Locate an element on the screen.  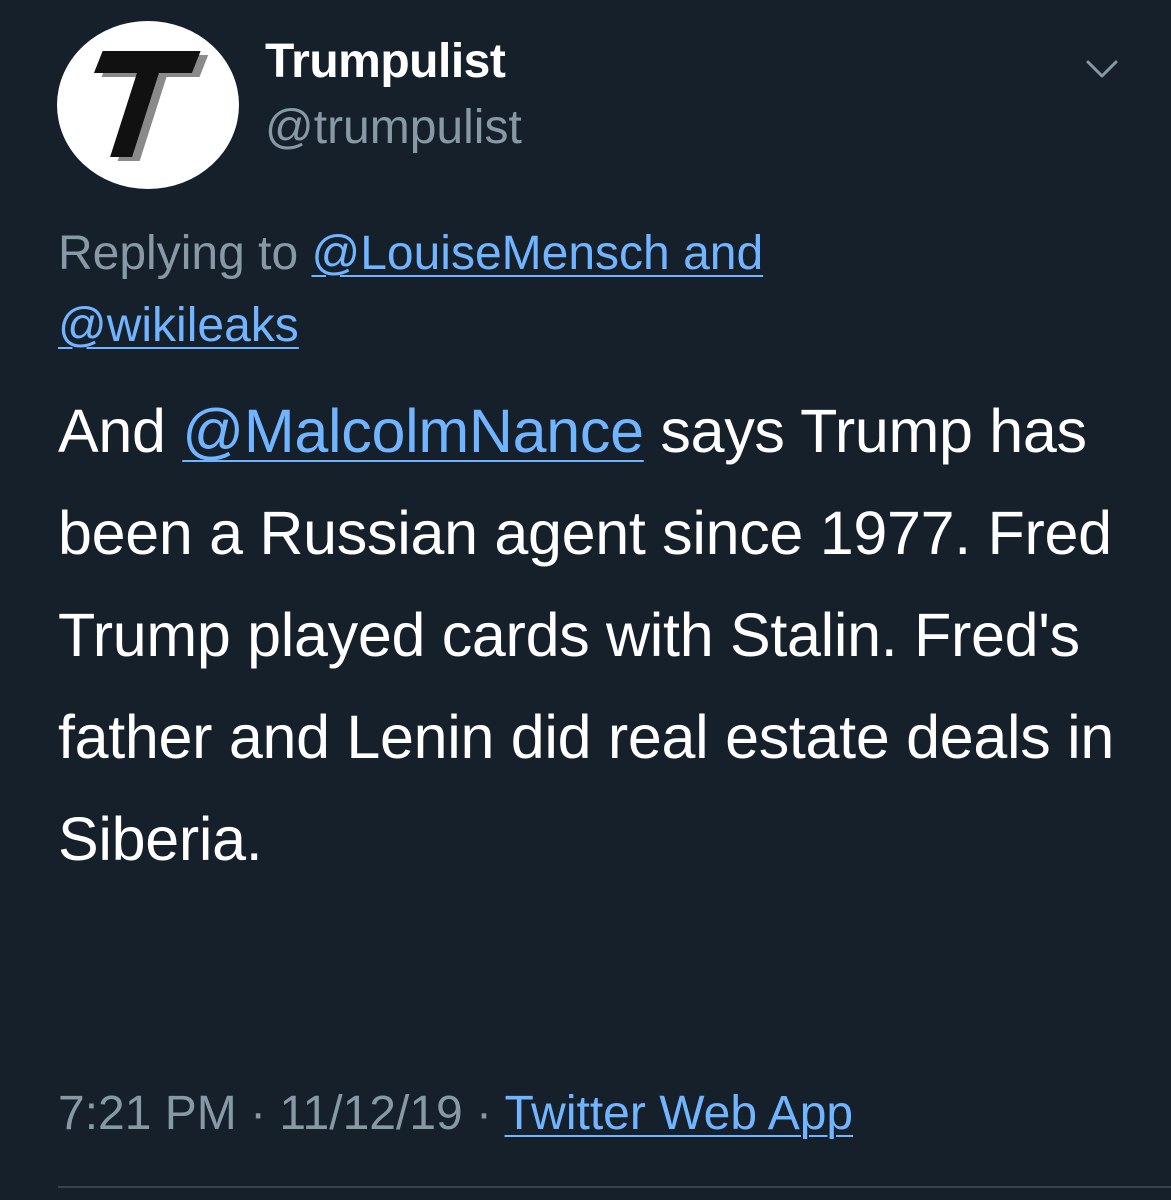
avatar is located at coordinates (148, 105).